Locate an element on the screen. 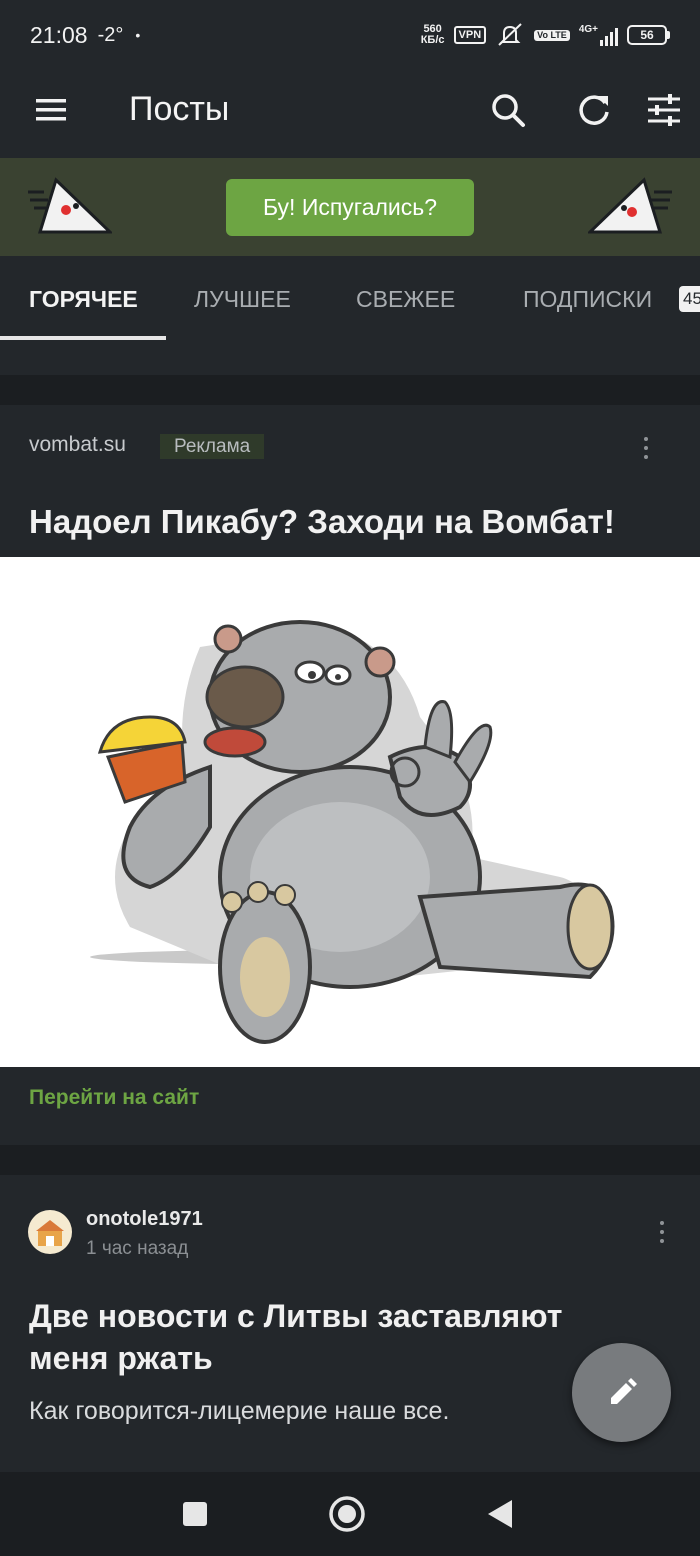 The height and width of the screenshot is (1556, 700). tab-subscriptions: ПОДПИСКИ is located at coordinates (587, 299).